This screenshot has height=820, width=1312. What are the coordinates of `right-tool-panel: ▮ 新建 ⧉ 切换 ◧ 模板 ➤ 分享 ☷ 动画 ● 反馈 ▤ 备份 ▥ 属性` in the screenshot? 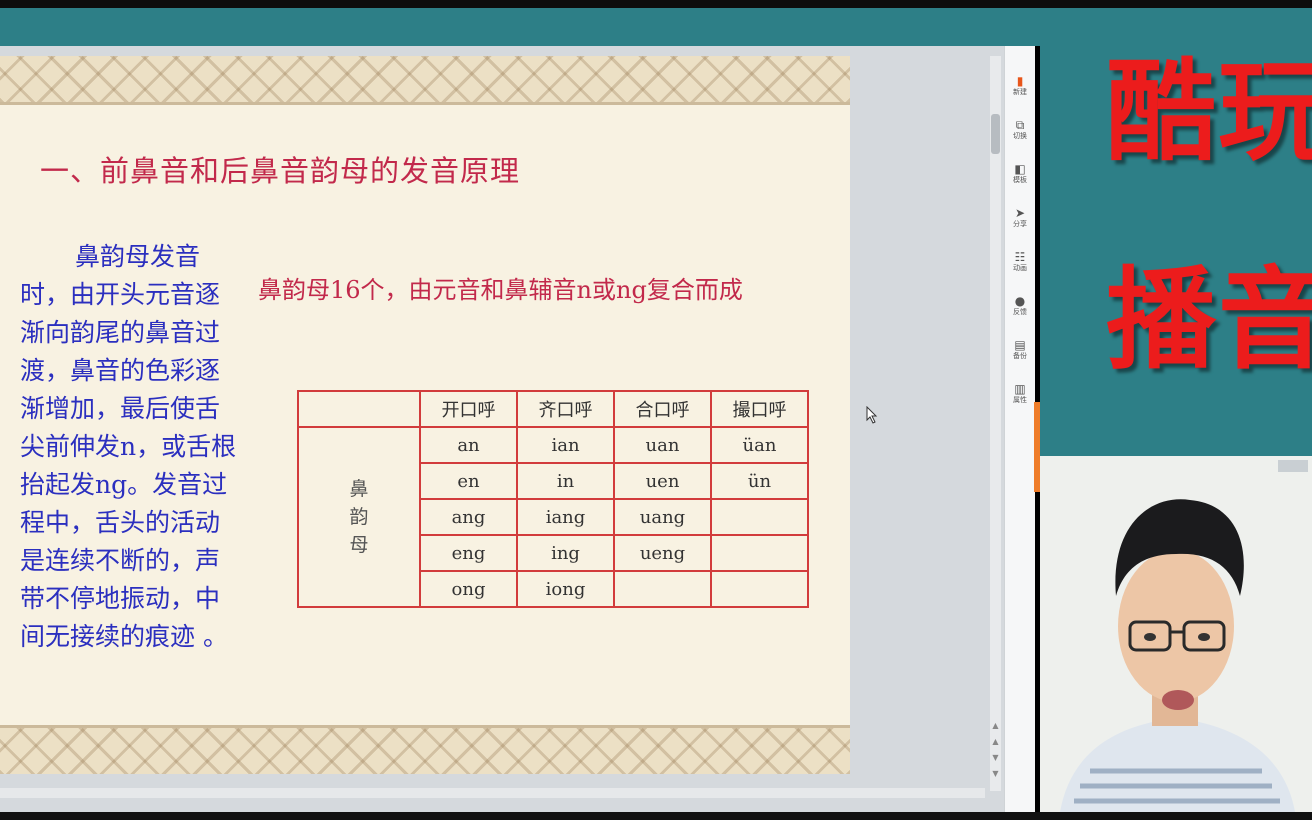 It's located at (1019, 429).